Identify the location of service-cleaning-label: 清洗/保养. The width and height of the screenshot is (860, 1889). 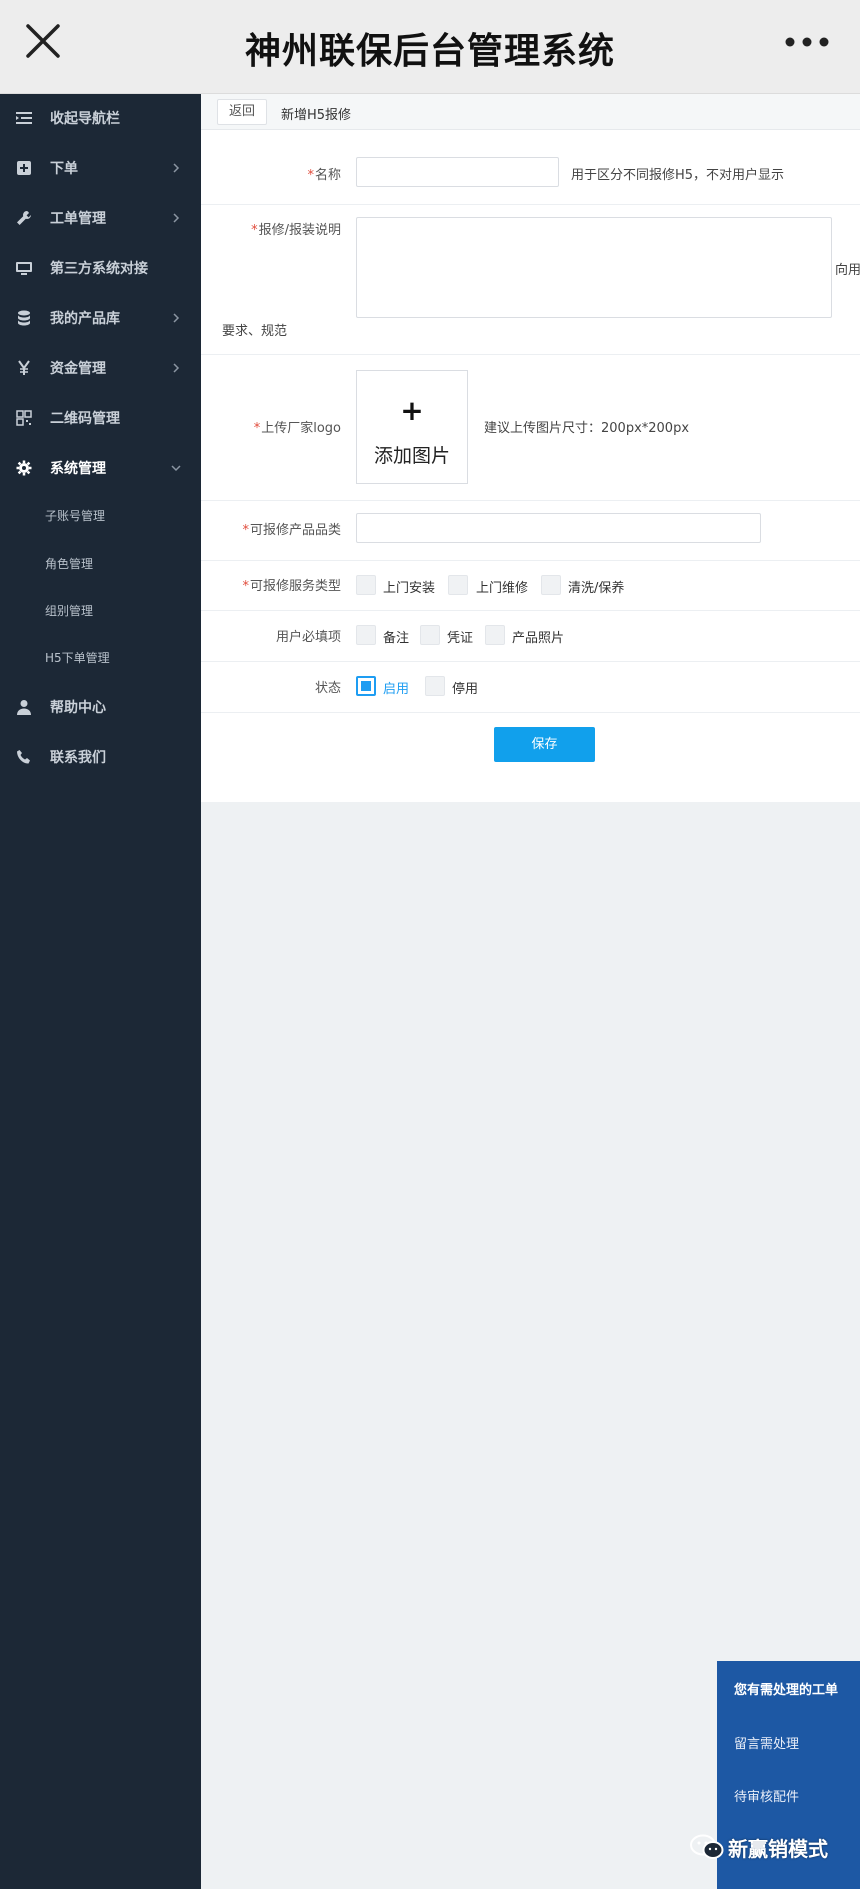
(596, 588).